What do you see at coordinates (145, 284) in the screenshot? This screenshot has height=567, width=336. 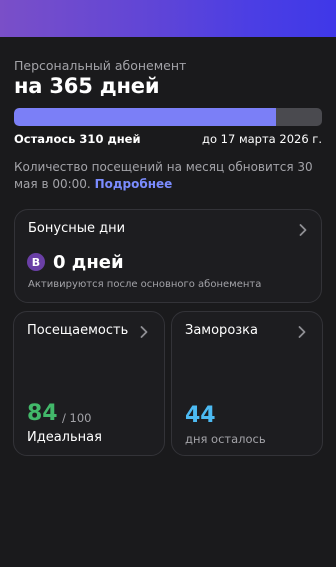 I see `bonus-days-note: Активируются после основного абонемента` at bounding box center [145, 284].